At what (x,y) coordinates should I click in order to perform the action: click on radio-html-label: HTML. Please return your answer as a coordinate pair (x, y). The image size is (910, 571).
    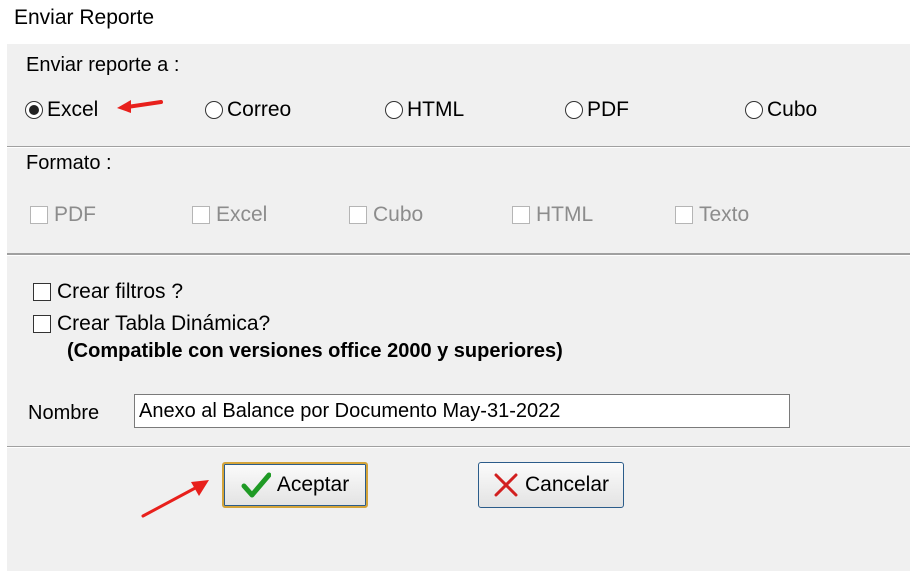
    Looking at the image, I should click on (436, 109).